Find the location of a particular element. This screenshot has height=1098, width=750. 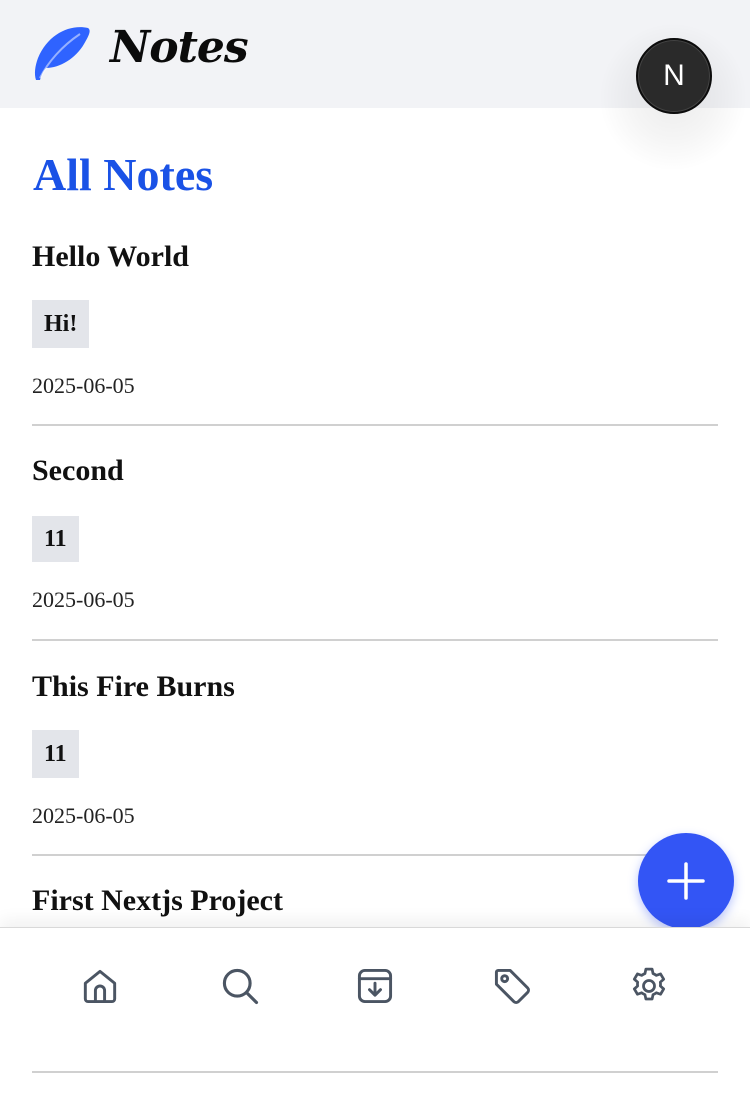

settings-gear-icon is located at coordinates (649, 984).